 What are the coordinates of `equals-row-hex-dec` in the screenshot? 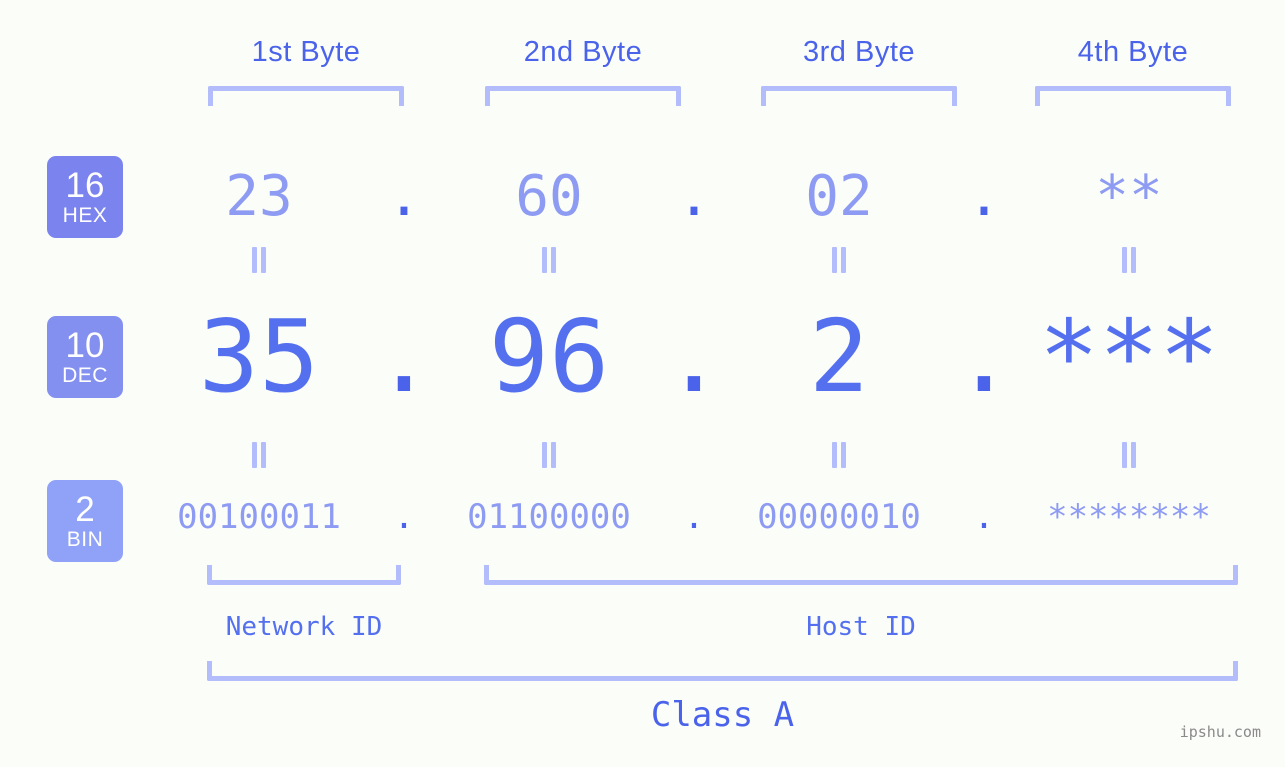 It's located at (702, 260).